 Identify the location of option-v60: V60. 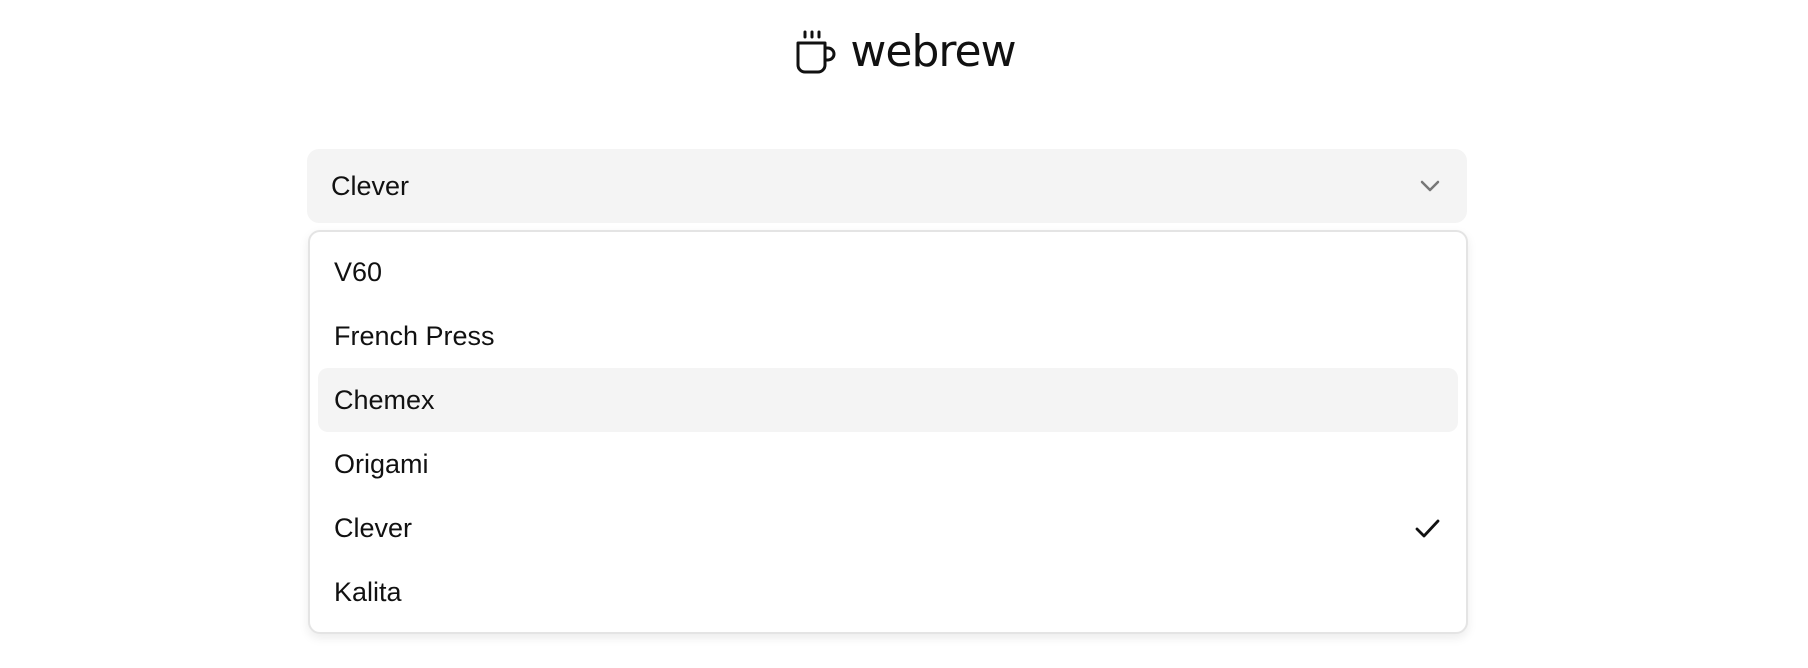
(888, 272).